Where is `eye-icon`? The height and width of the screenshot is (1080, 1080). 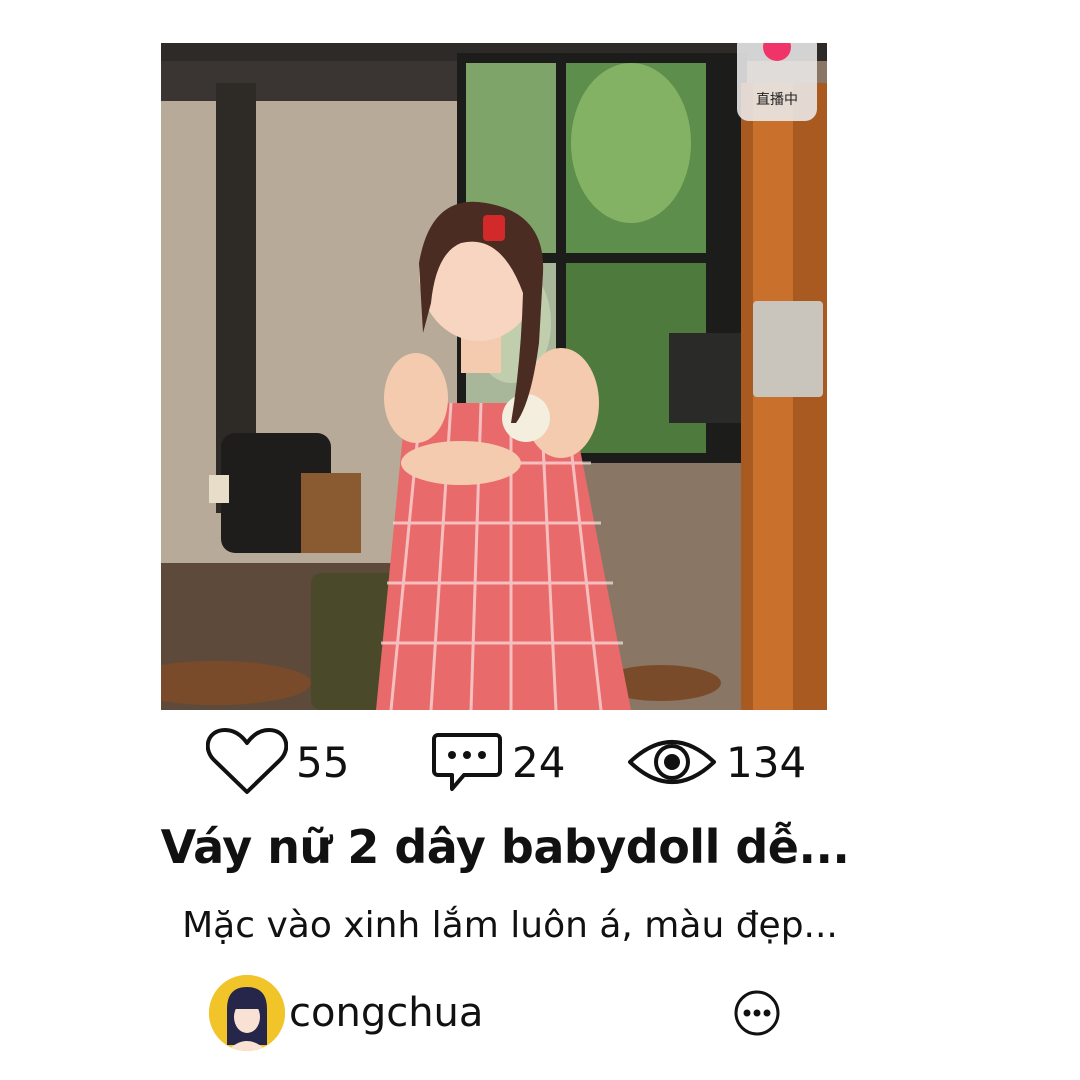
eye-icon is located at coordinates (672, 762).